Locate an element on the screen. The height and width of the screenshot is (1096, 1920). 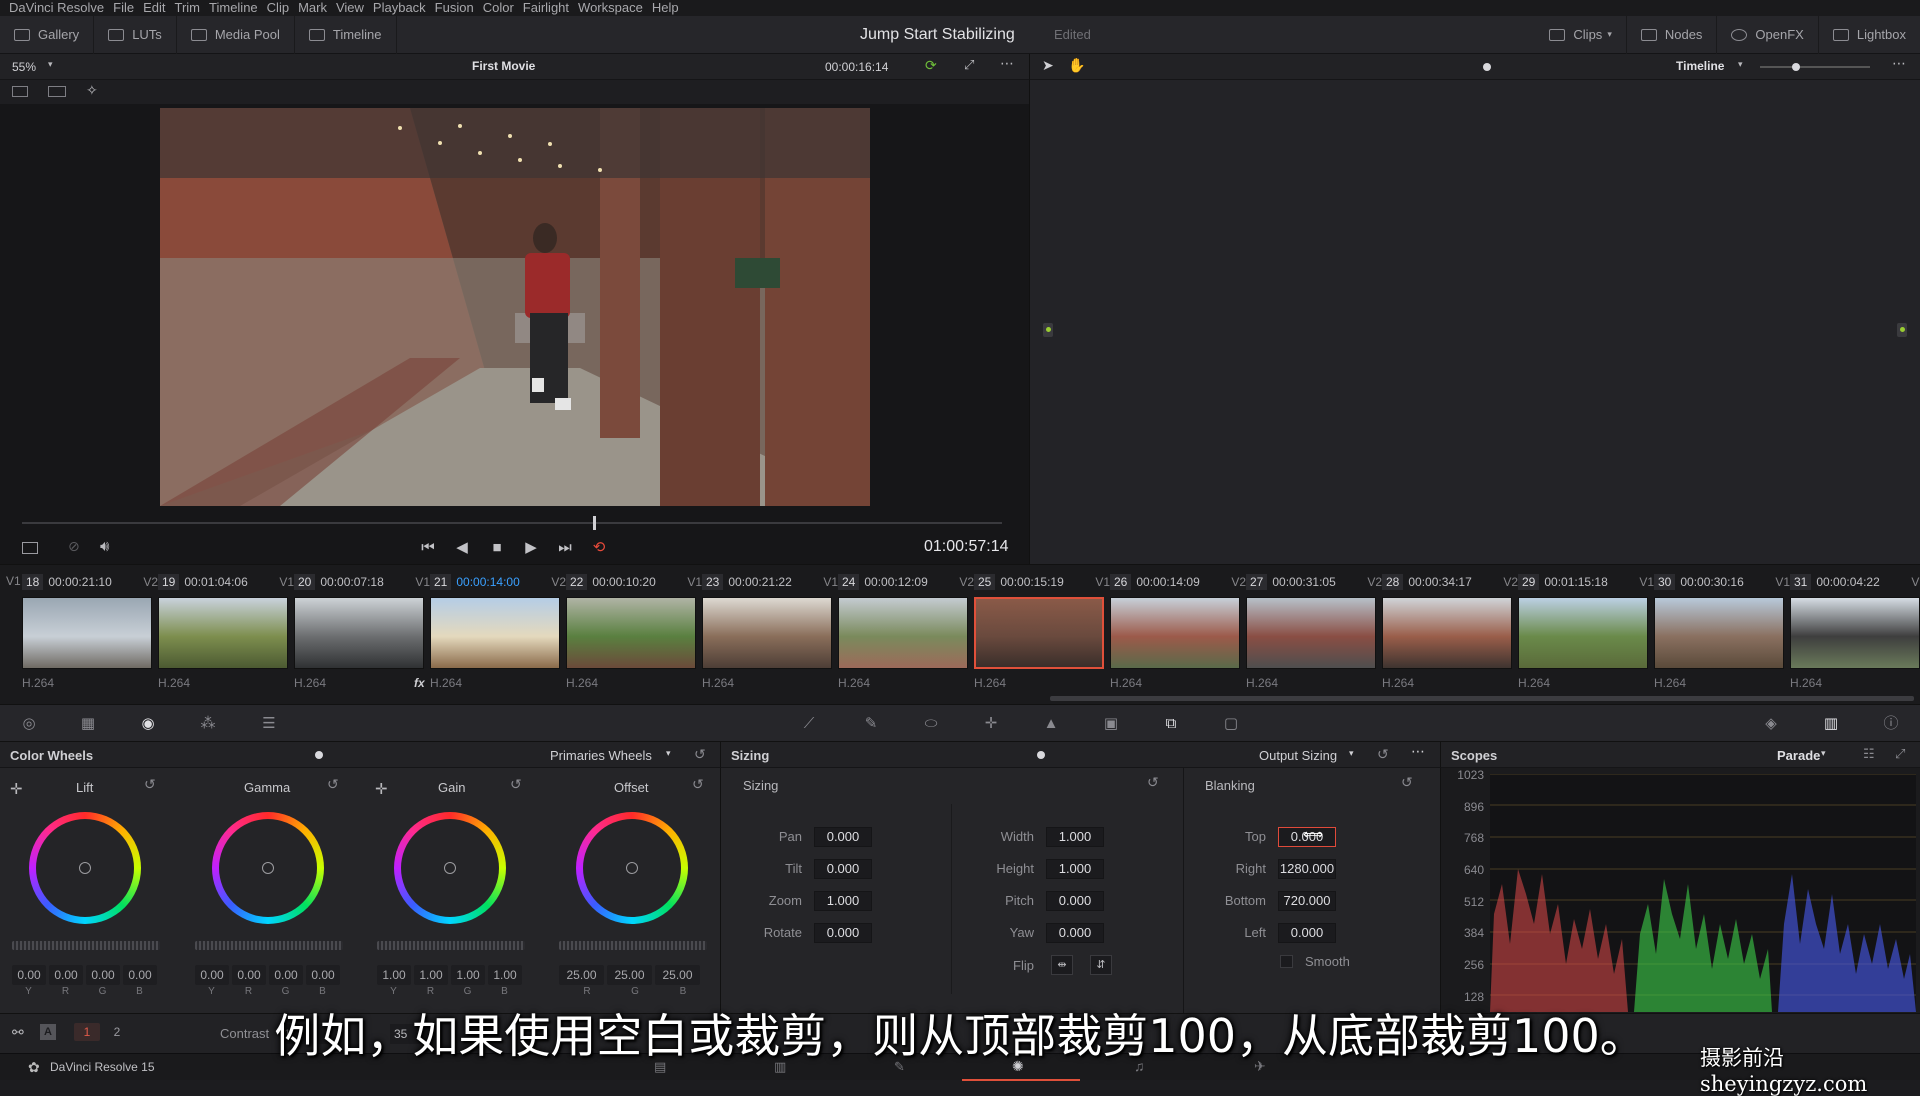
qualifier-icon: ✎ is located at coordinates (871, 724).